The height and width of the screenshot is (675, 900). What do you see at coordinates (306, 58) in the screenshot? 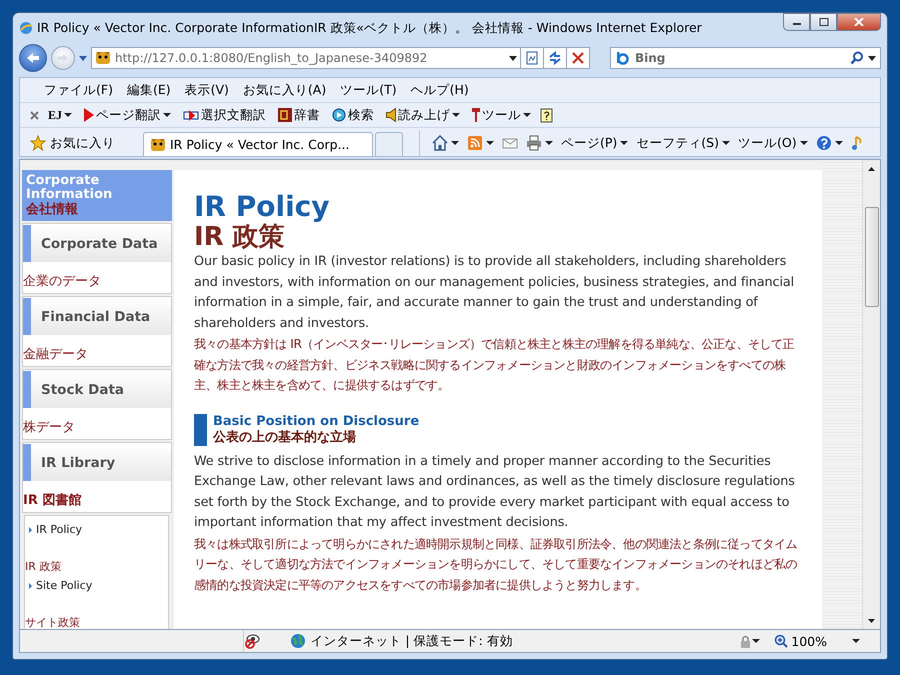
I see `address-field: http://127.0.0.1:8080/English_to_Japanese-3409892` at bounding box center [306, 58].